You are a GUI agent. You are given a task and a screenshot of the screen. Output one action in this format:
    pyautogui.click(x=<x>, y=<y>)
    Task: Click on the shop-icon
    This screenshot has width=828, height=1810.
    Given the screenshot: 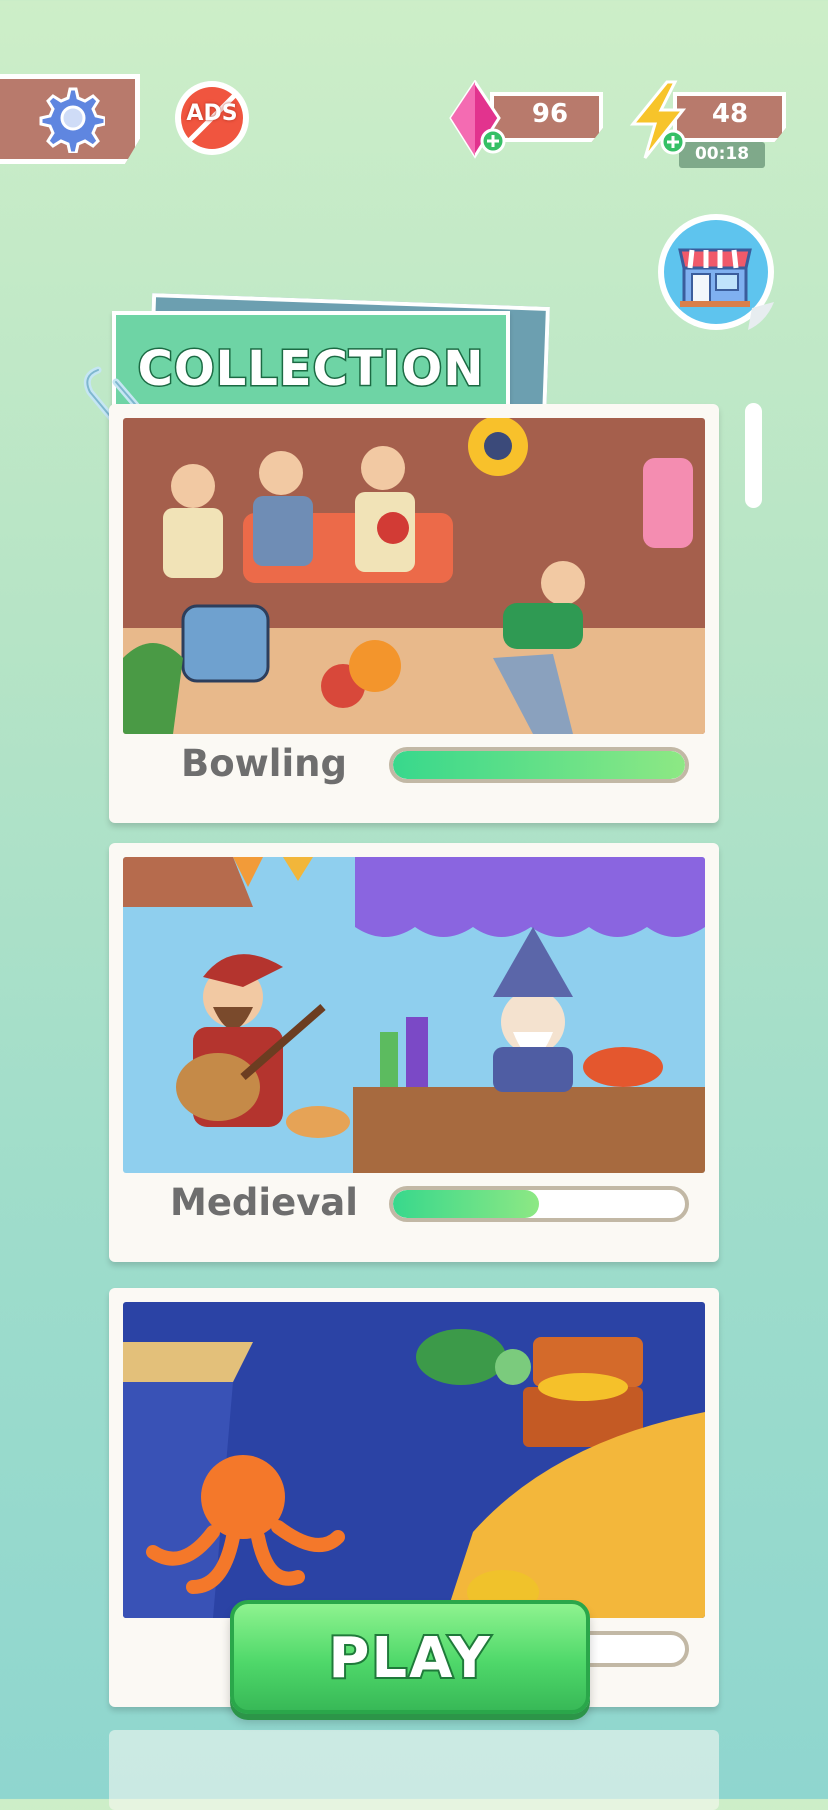 What is the action you would take?
    pyautogui.click(x=716, y=272)
    